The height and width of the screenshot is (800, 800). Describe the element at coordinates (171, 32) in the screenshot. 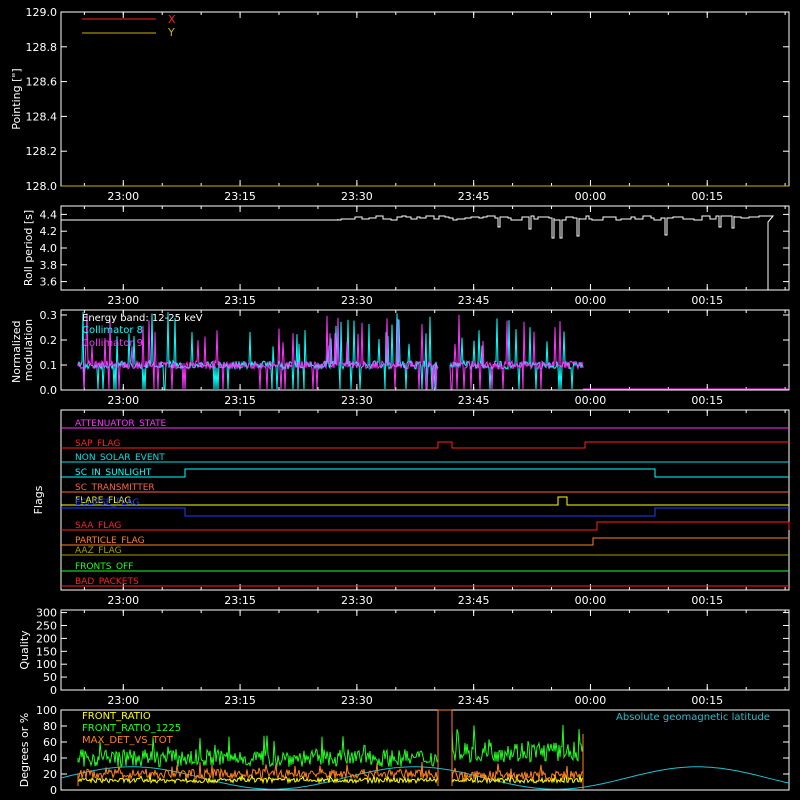

I see `legend-y-label: Y` at that location.